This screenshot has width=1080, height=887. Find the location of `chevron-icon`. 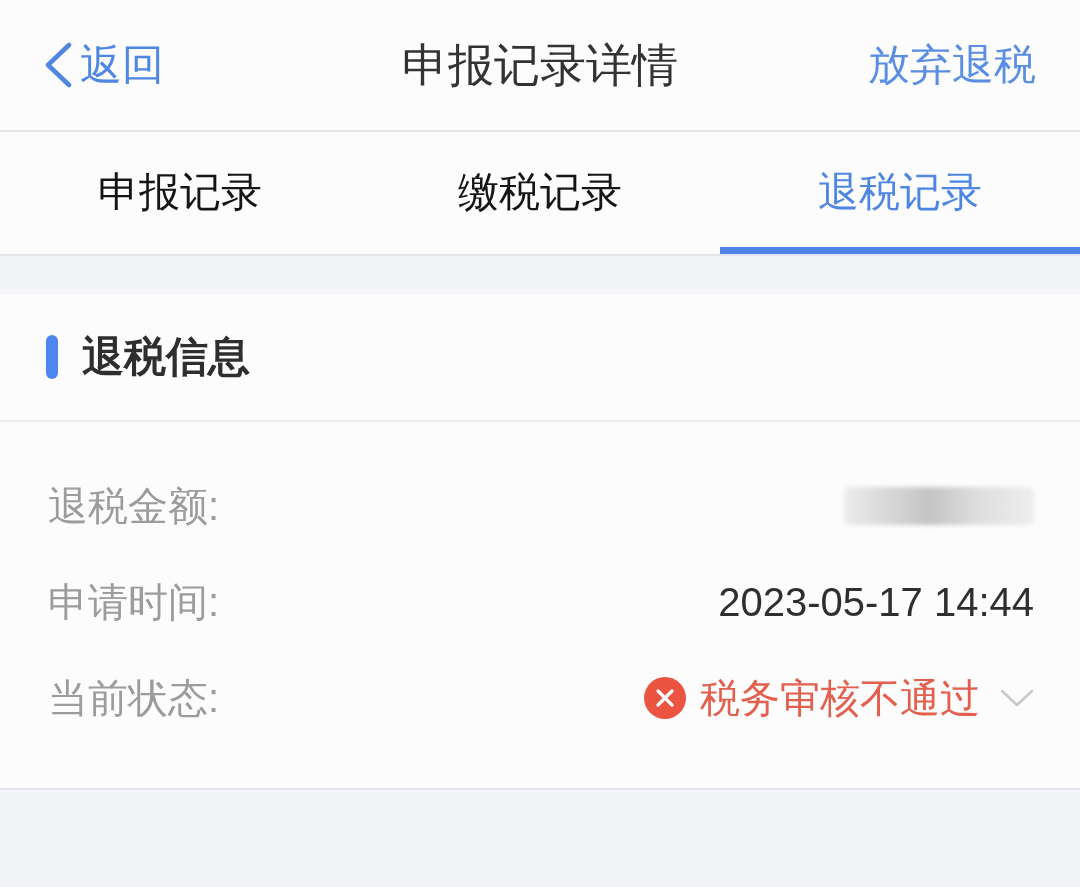

chevron-icon is located at coordinates (1017, 698).